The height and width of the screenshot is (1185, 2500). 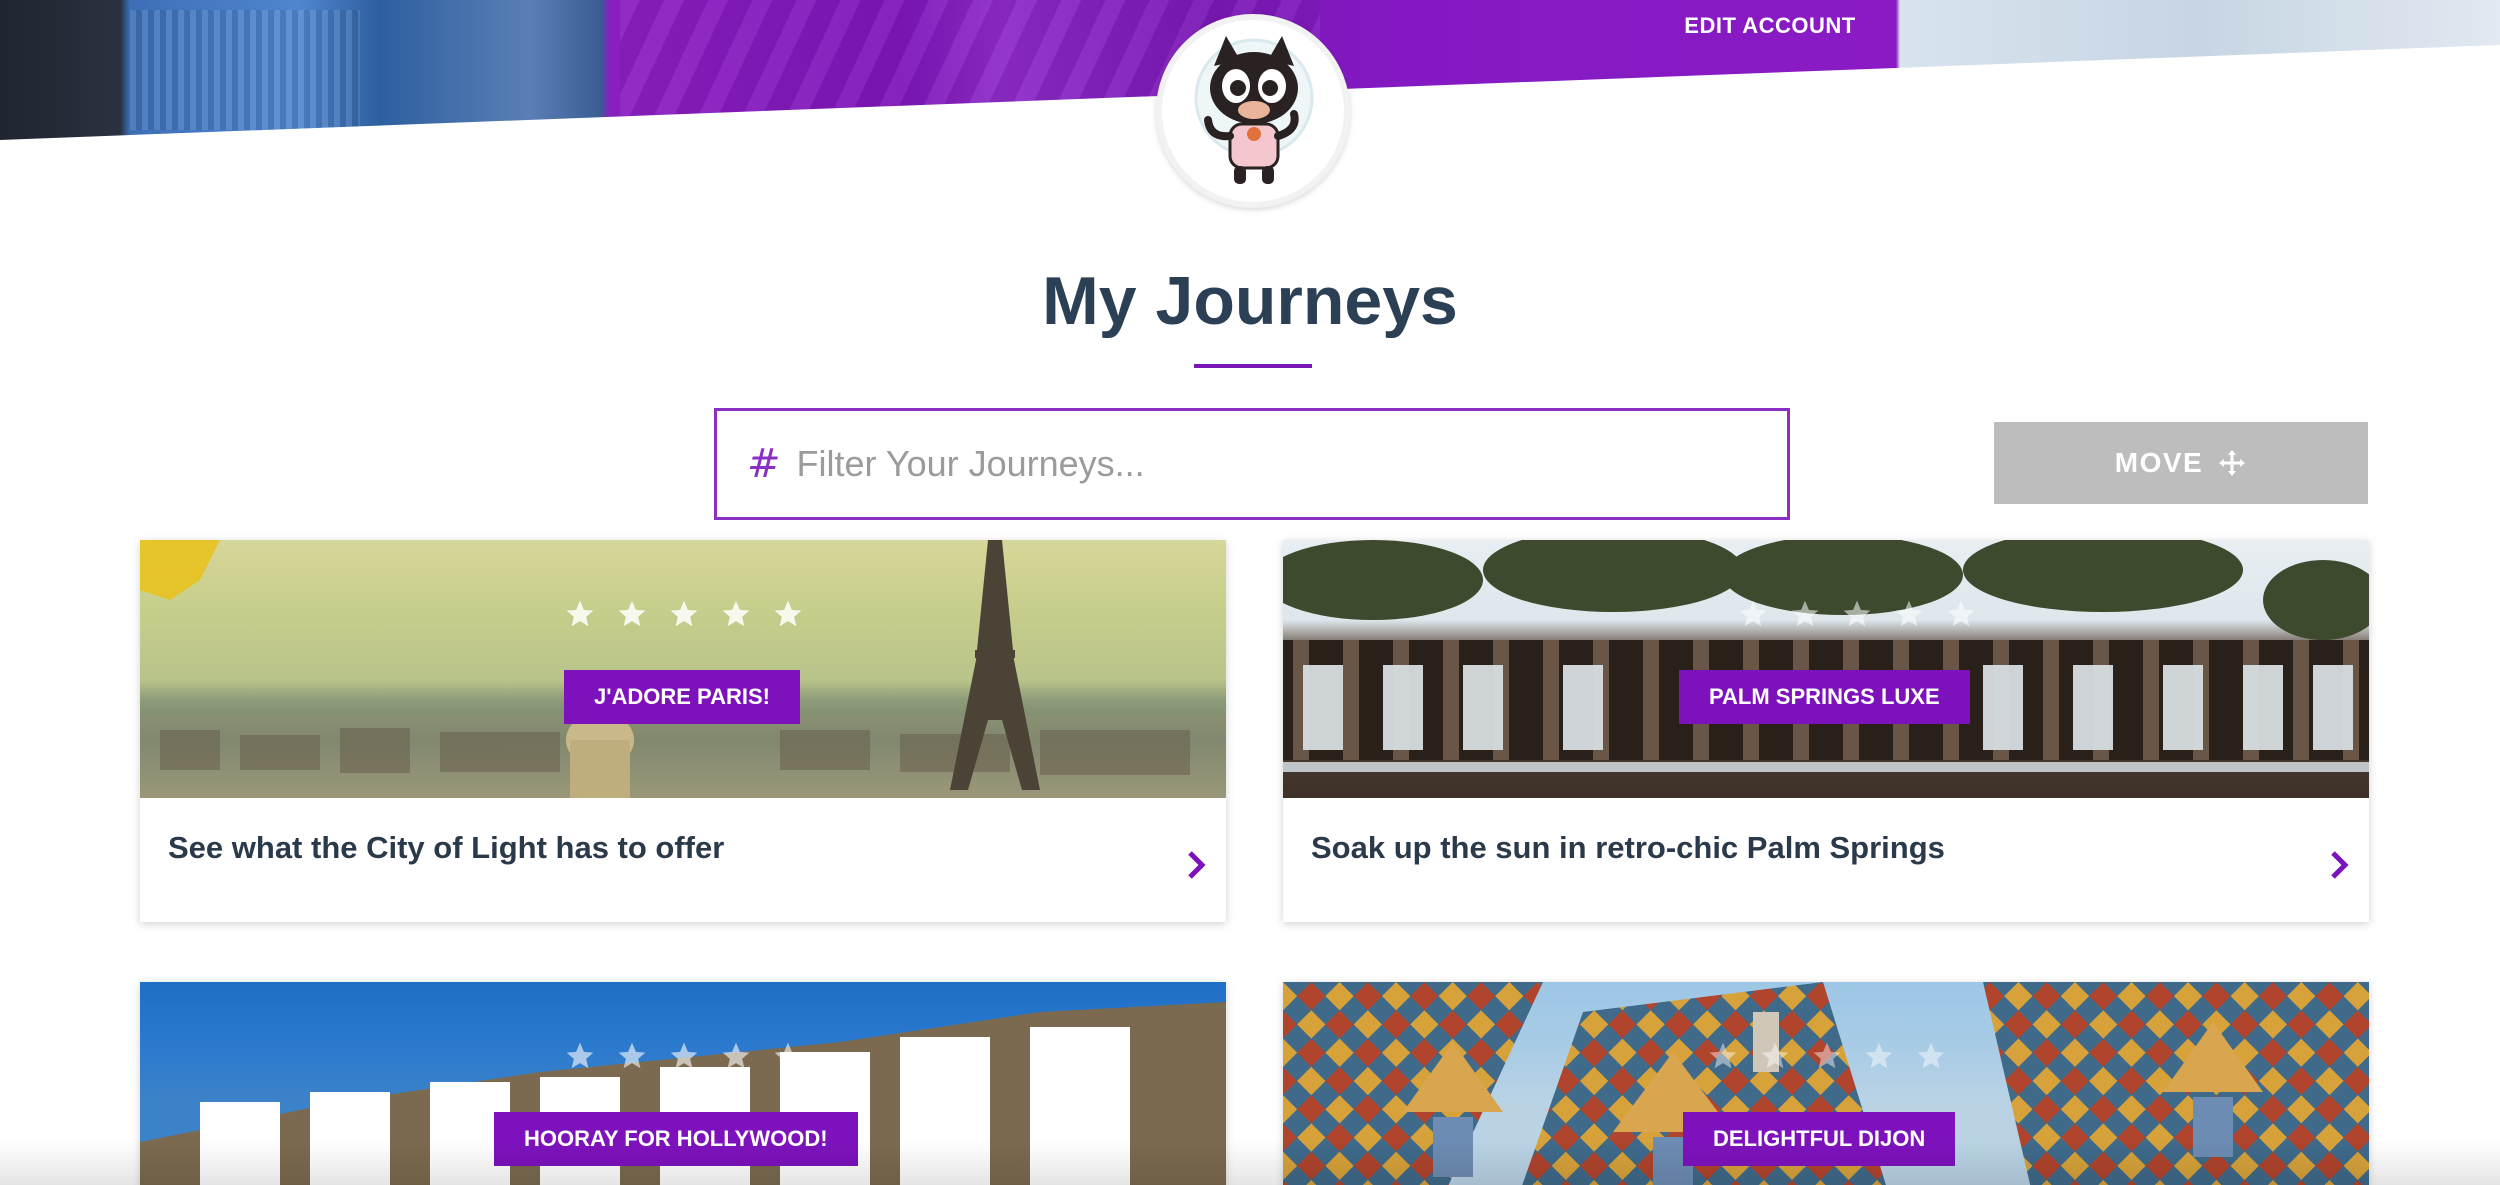 I want to click on hashtag-icon: #, so click(x=764, y=464).